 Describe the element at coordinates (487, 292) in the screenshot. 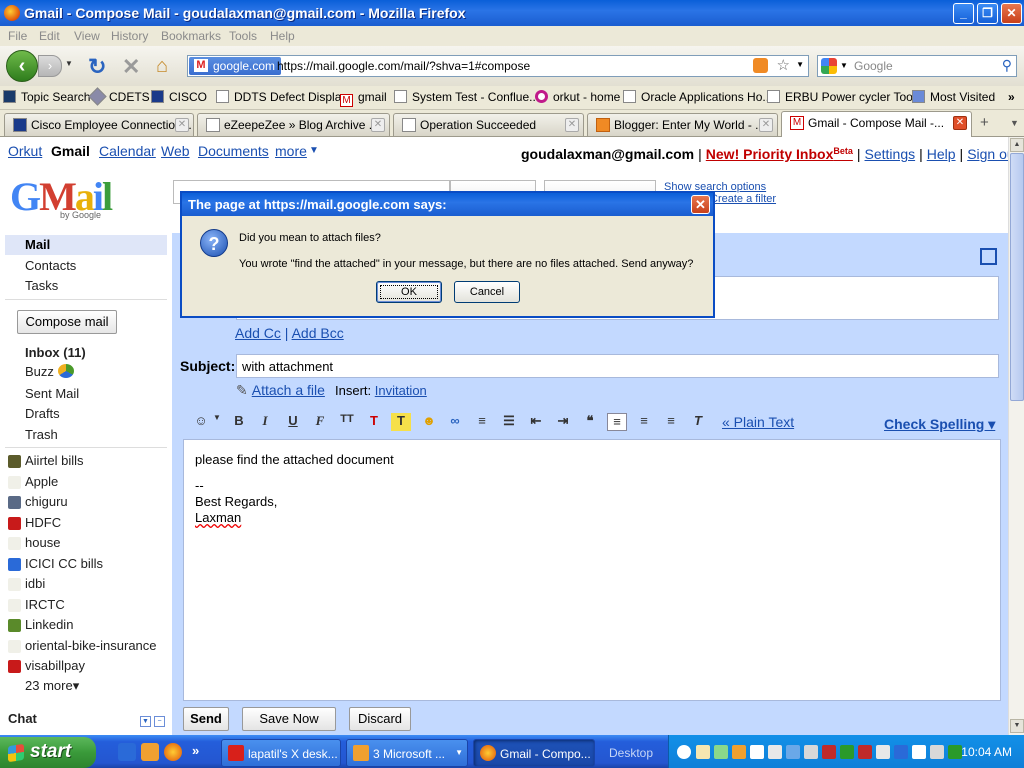

I see `dialog-cancel-button: Cancel` at that location.